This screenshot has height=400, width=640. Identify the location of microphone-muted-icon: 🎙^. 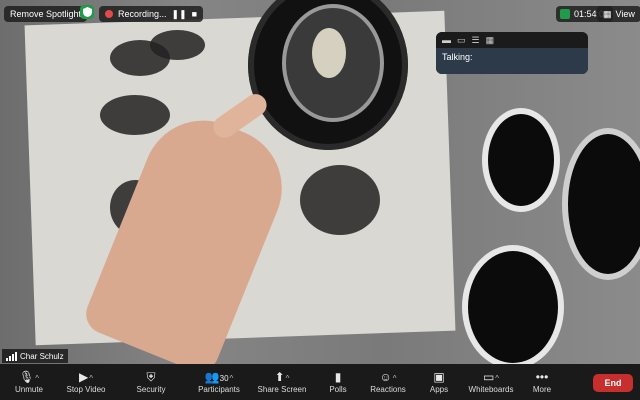
(29, 376).